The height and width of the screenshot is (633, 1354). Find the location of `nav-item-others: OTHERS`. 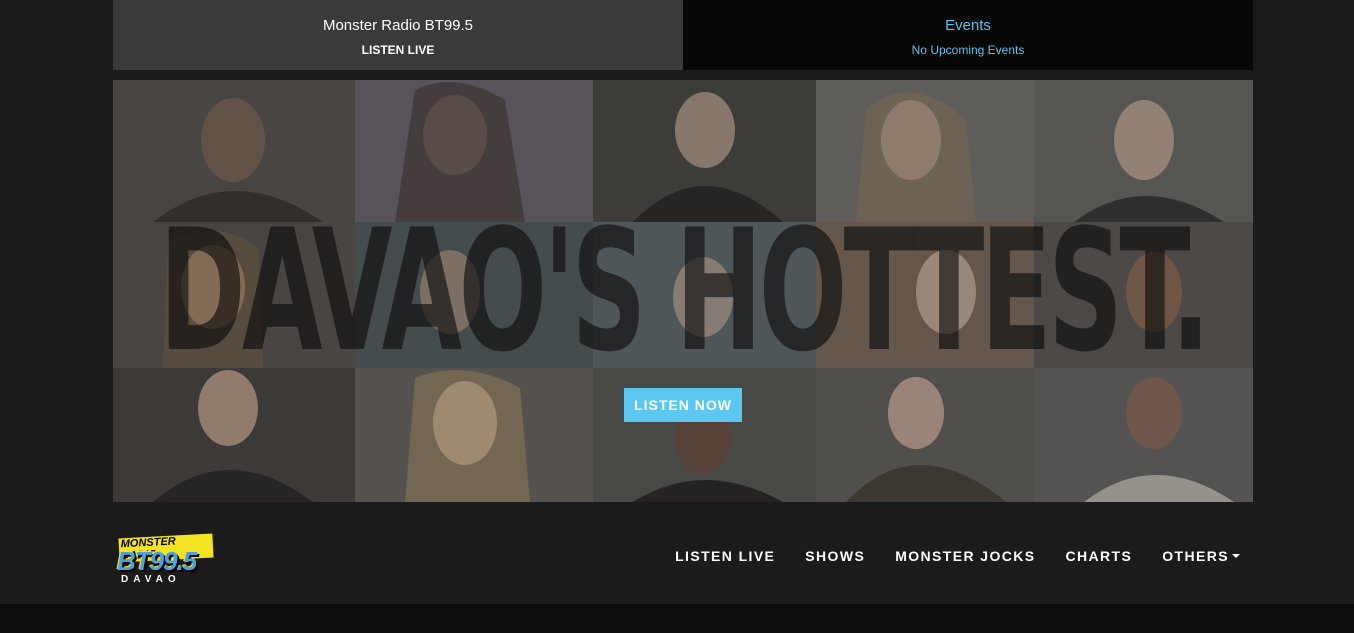

nav-item-others: OTHERS is located at coordinates (1201, 556).